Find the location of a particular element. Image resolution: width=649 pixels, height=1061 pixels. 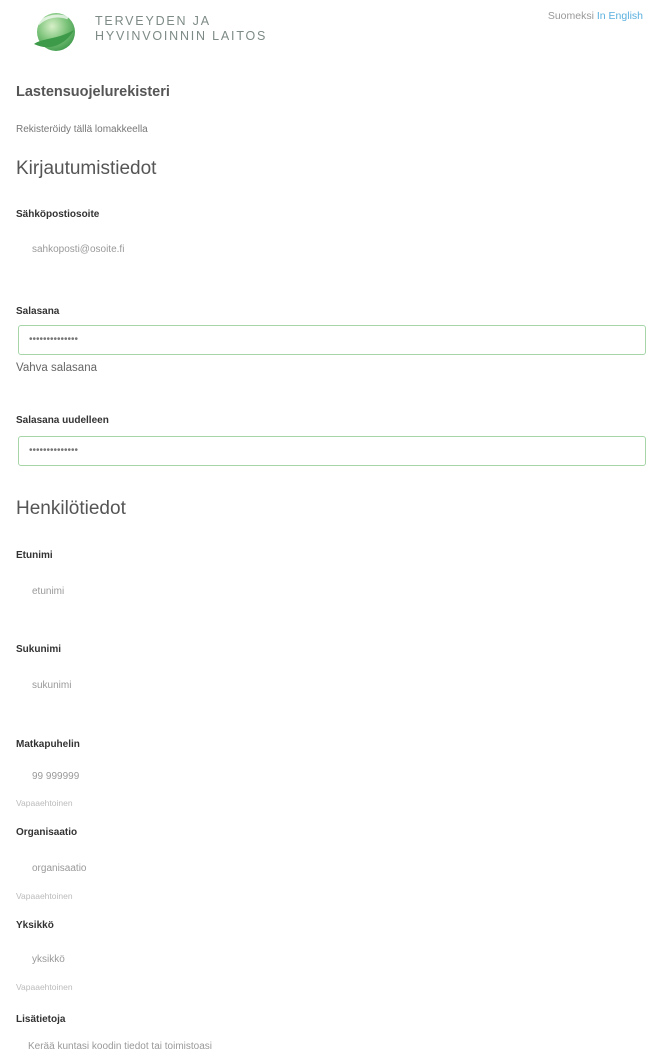

lastname-field: sukunimi is located at coordinates (51, 685).